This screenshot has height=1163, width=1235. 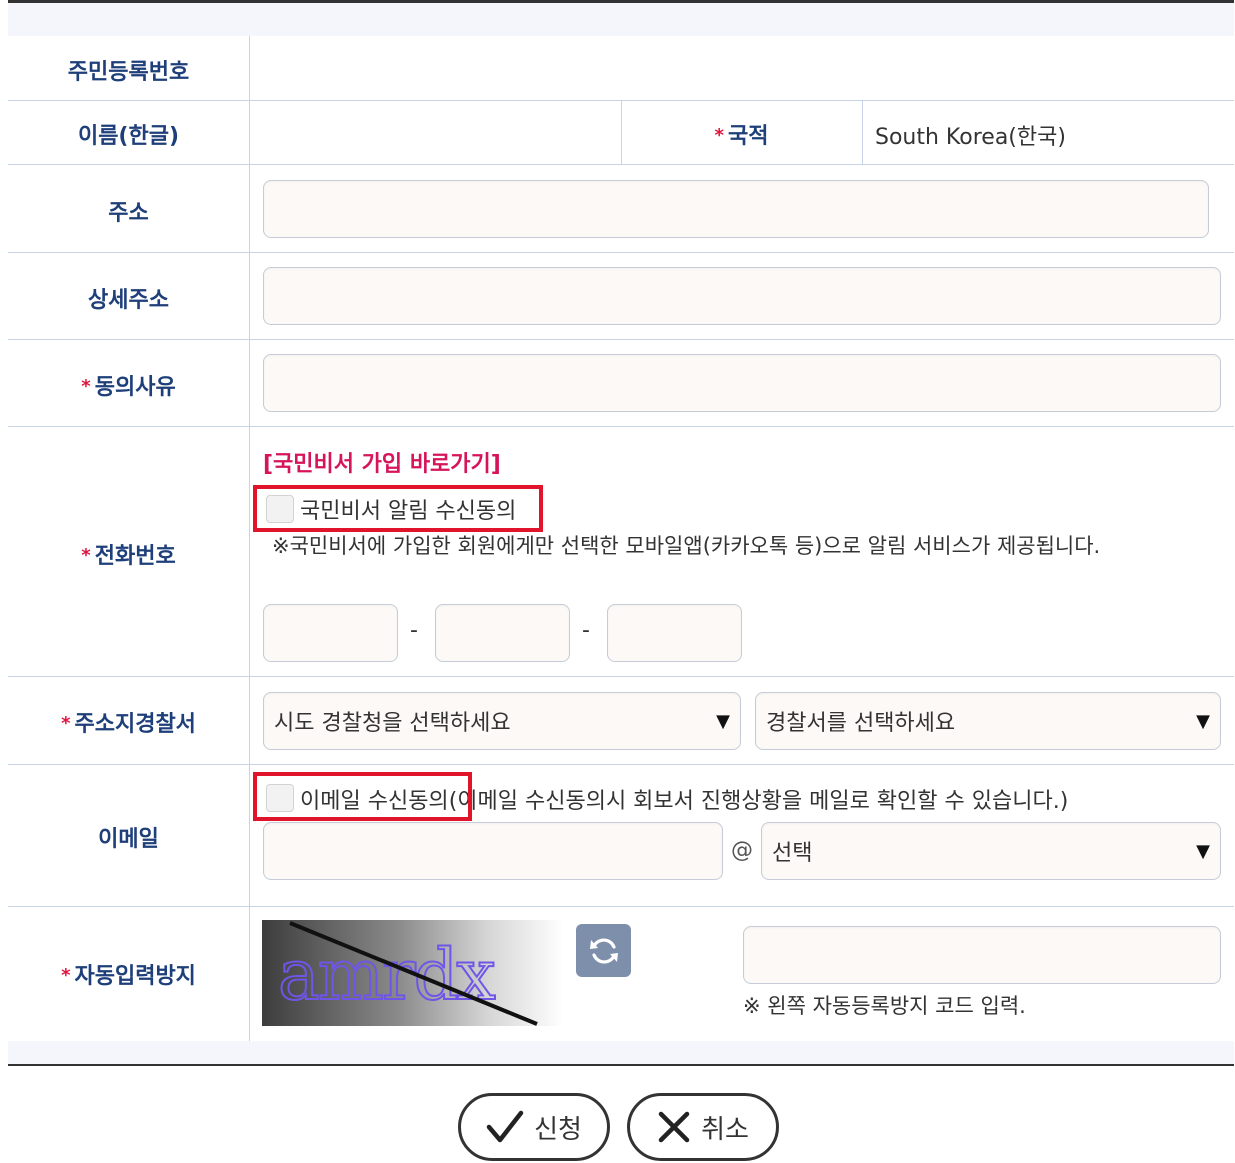 What do you see at coordinates (493, 851) in the screenshot?
I see `email-id-input` at bounding box center [493, 851].